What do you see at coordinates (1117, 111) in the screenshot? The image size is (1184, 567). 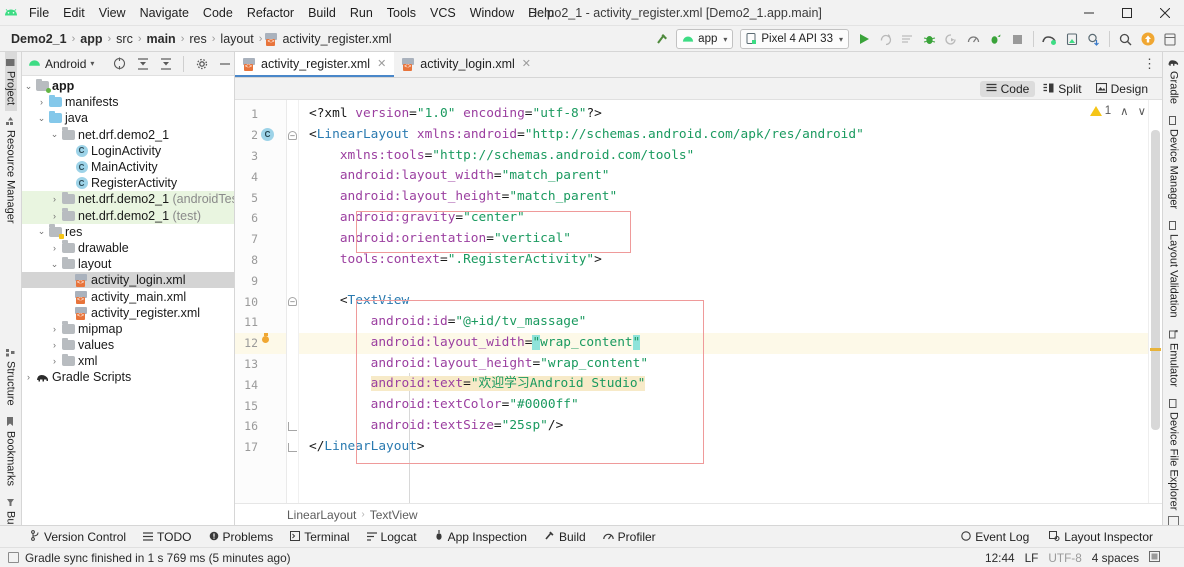 I see `inspection-widget: 1 ∧ ∨` at bounding box center [1117, 111].